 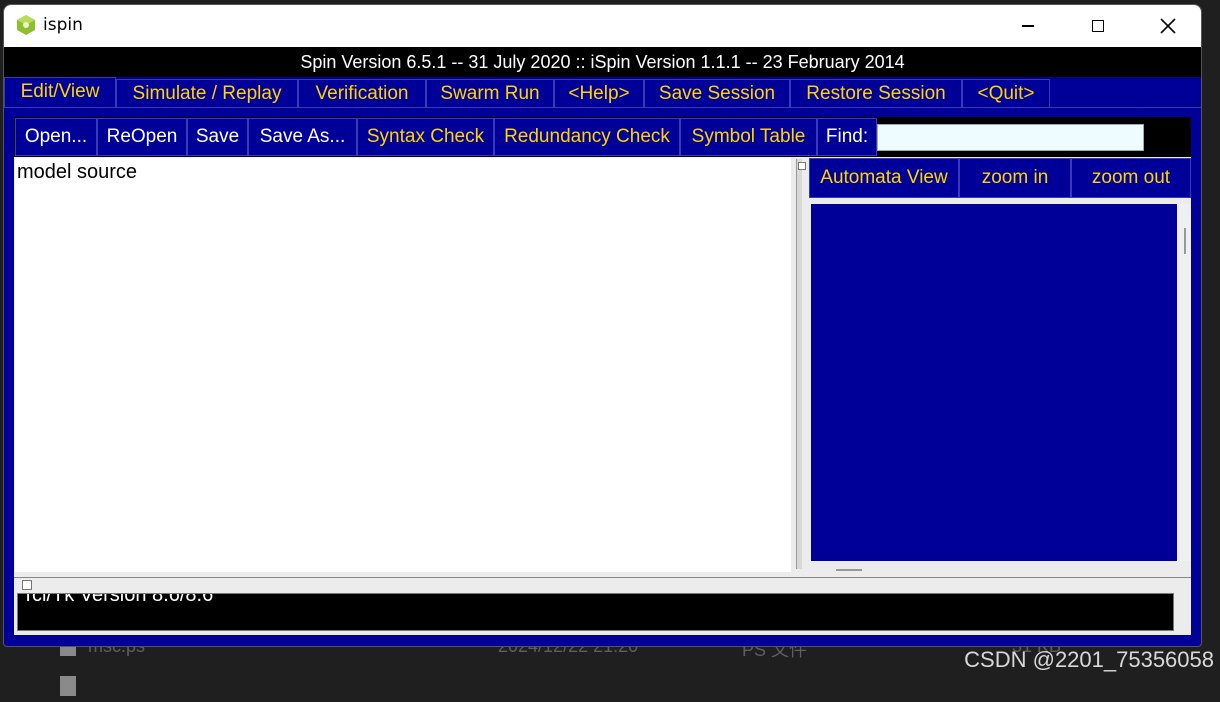 I want to click on zoom-in-button: zoom in, so click(x=1015, y=178).